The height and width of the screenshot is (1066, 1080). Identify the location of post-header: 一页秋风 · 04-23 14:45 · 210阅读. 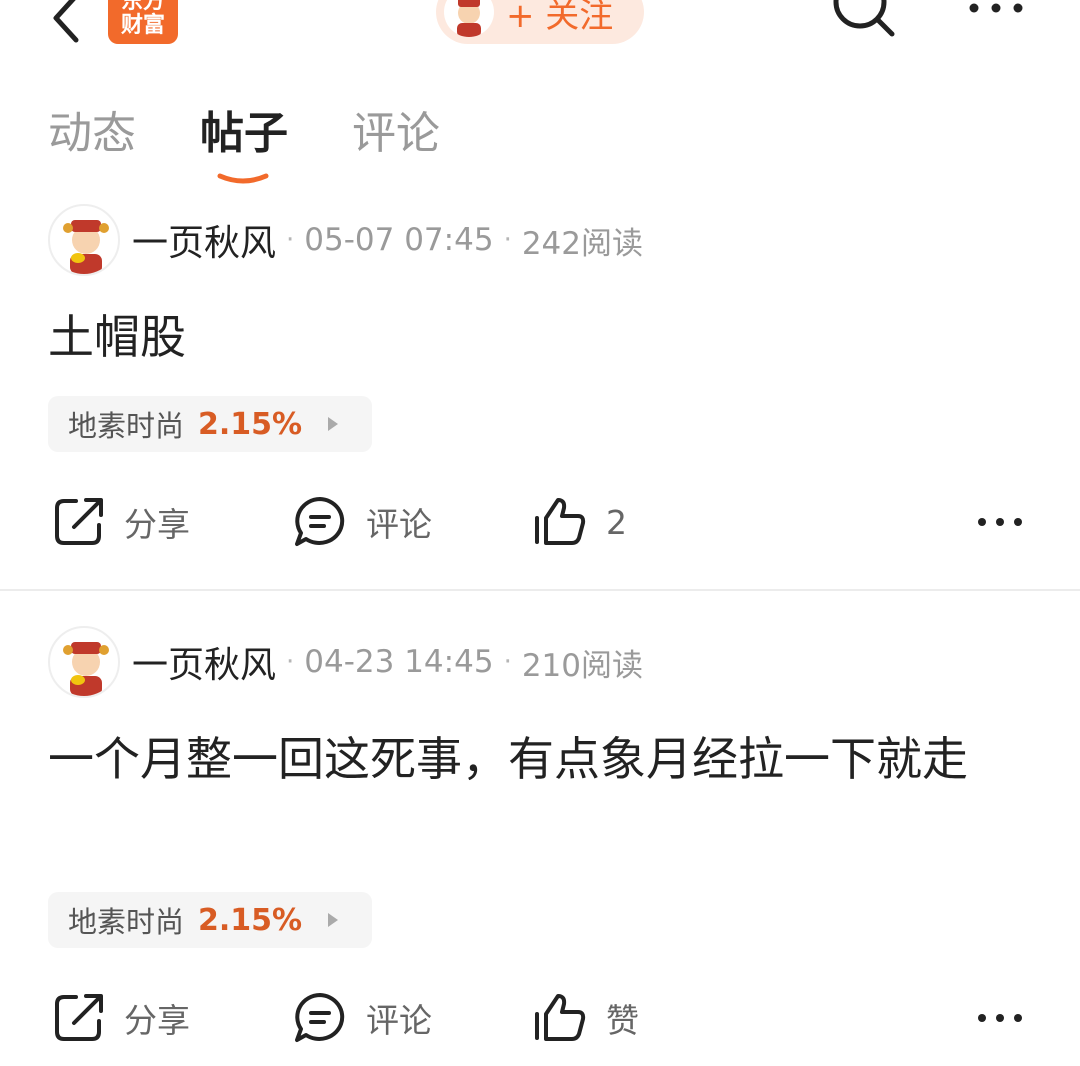
(345, 662).